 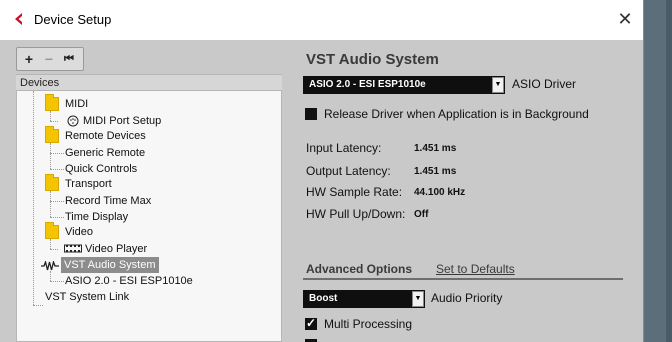 What do you see at coordinates (354, 192) in the screenshot?
I see `hw-sample-rate-label: HW Sample Rate:` at bounding box center [354, 192].